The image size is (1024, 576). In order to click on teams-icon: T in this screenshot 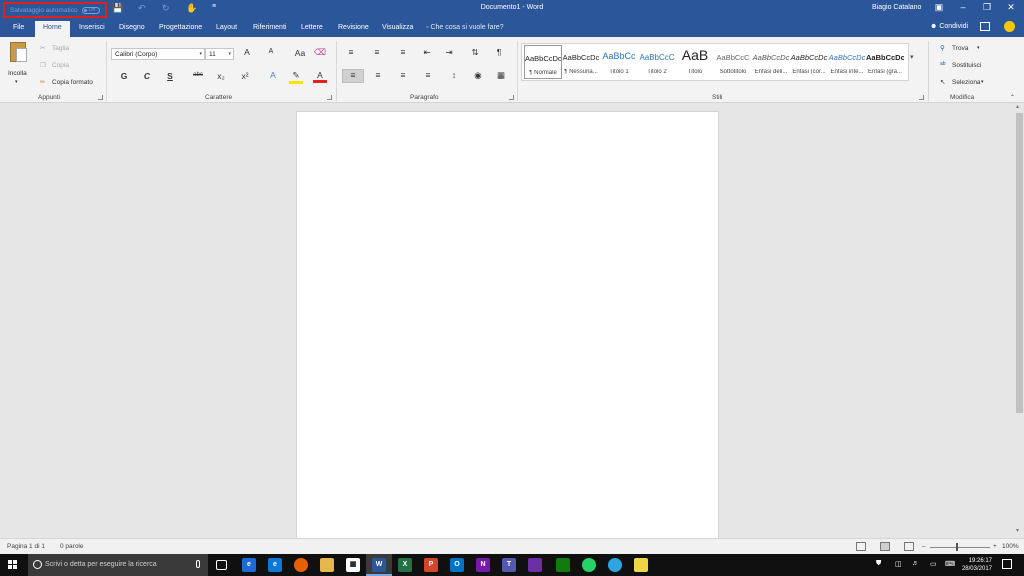, I will do `click(509, 565)`.